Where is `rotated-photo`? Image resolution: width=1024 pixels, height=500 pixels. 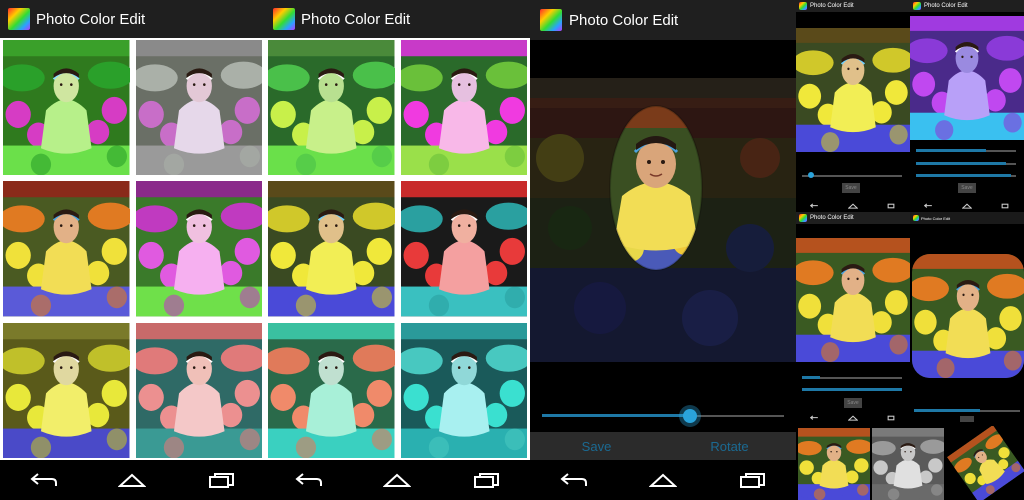
rotated-photo is located at coordinates (985, 463).